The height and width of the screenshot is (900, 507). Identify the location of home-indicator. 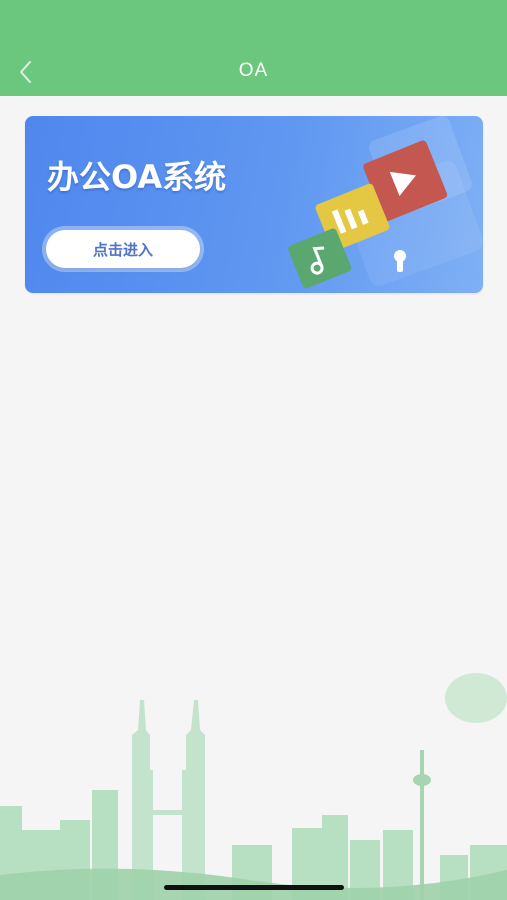
(254, 887).